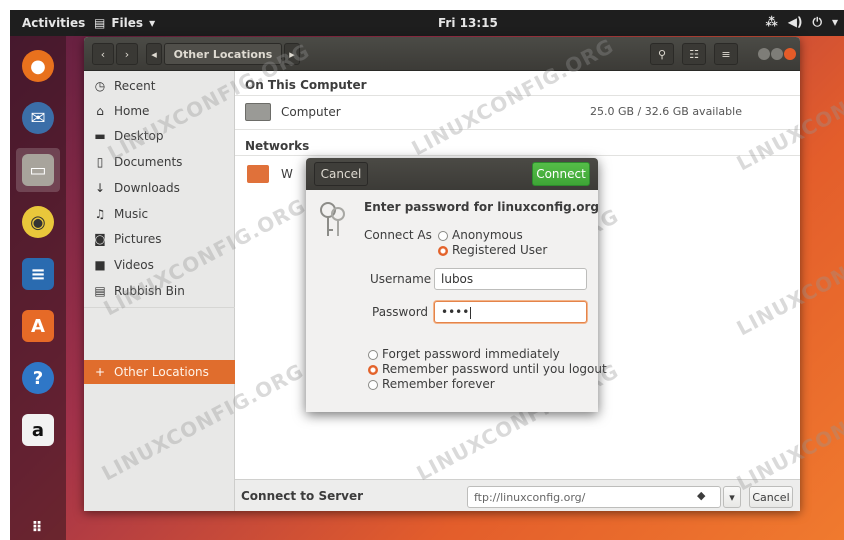 This screenshot has width=844, height=540. I want to click on minimize-button, so click(764, 54).